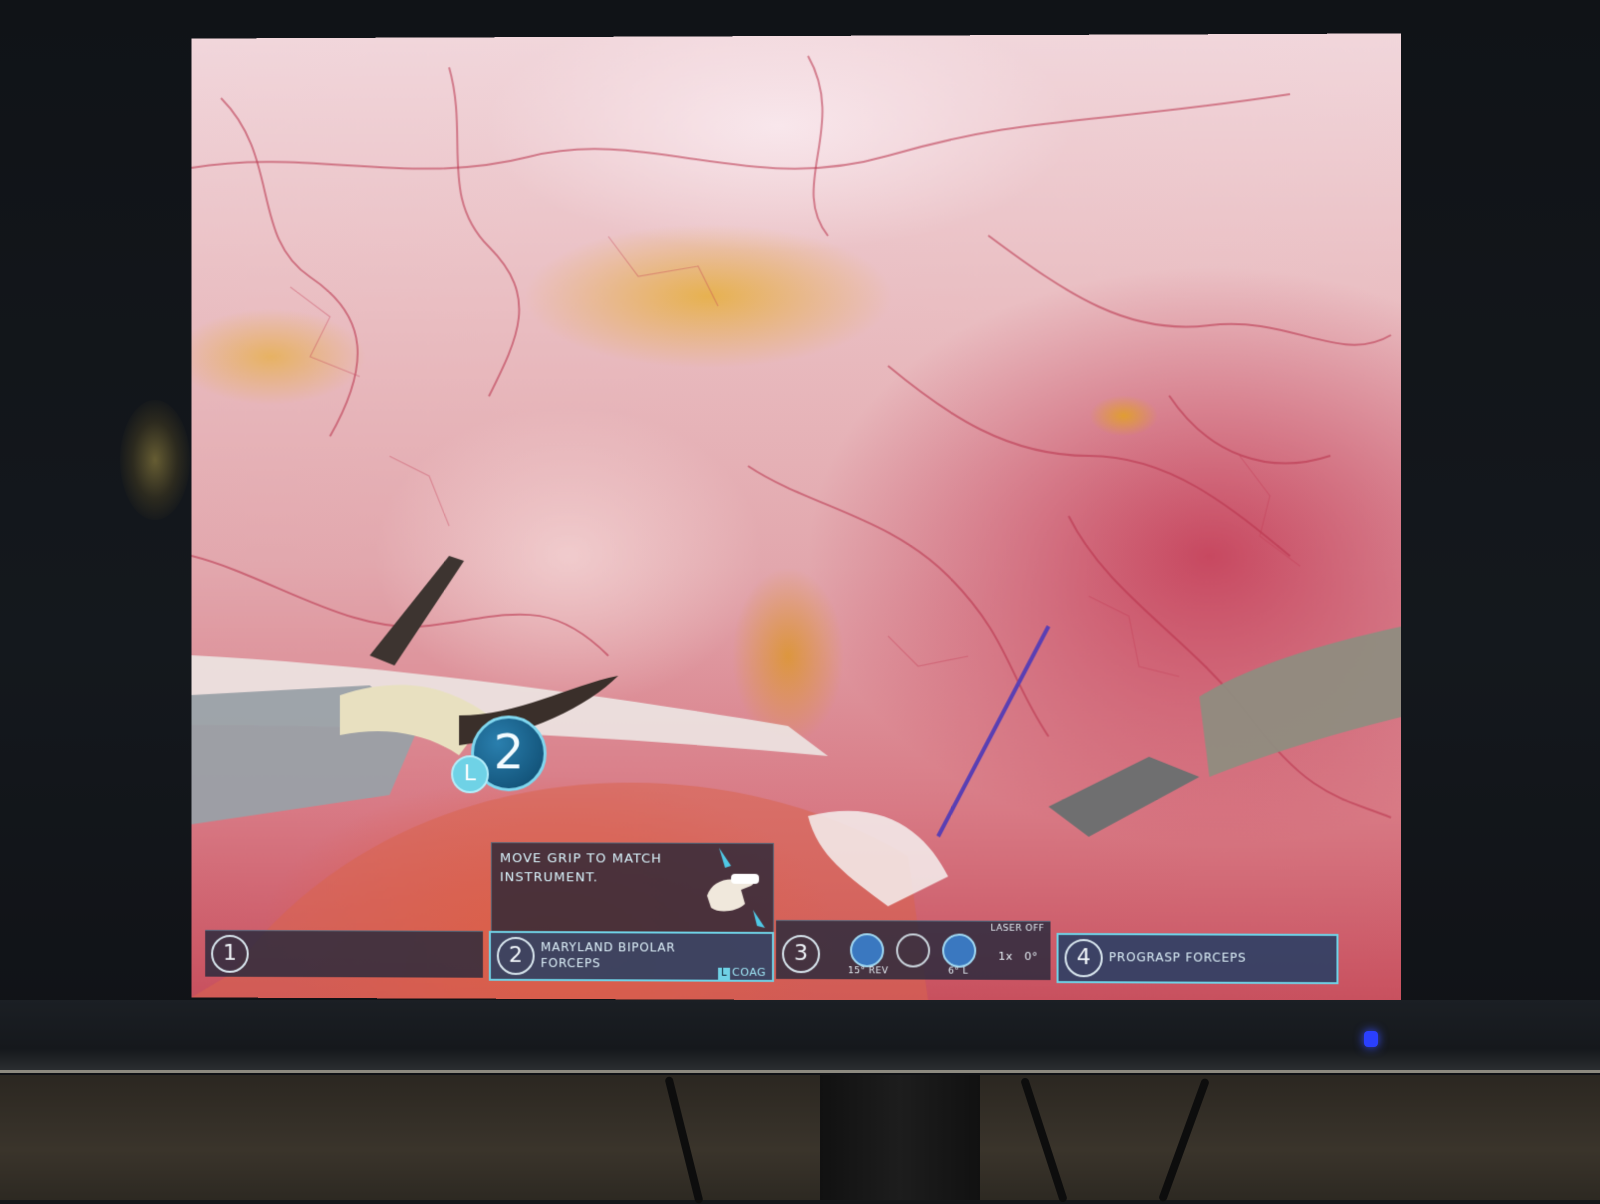 The width and height of the screenshot is (1600, 1204). Describe the element at coordinates (230, 953) in the screenshot. I see `arm-1-number: 1` at that location.